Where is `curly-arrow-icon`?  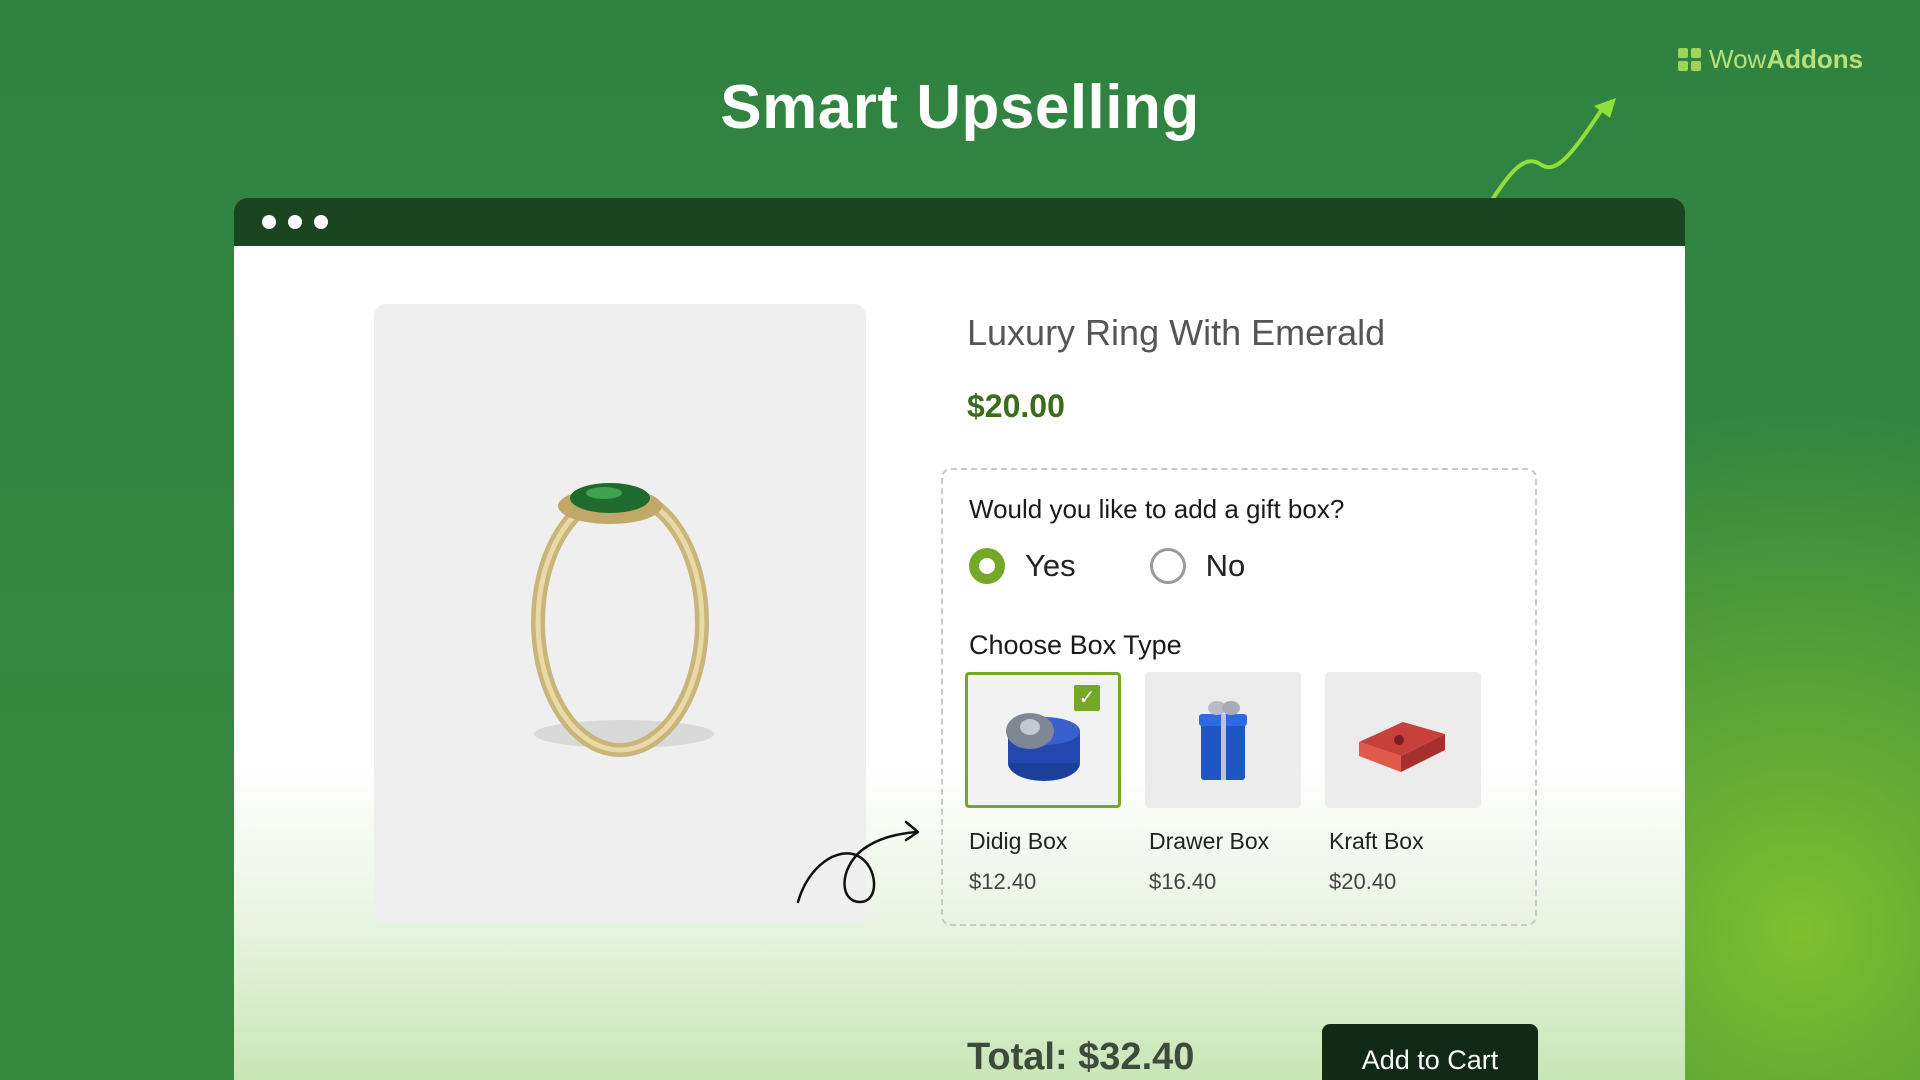 curly-arrow-icon is located at coordinates (858, 862).